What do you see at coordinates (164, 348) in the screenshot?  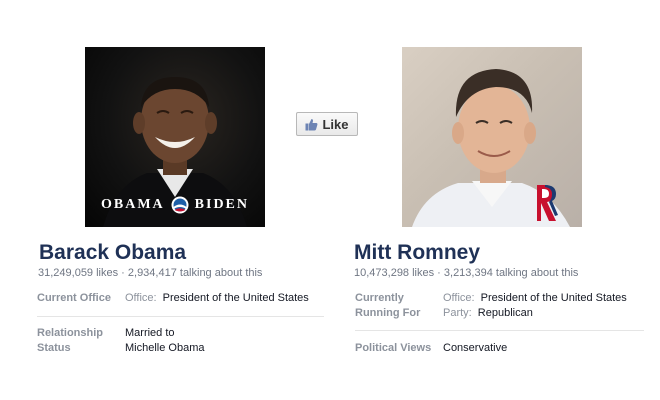 I see `relationship-line2: Michelle Obama` at bounding box center [164, 348].